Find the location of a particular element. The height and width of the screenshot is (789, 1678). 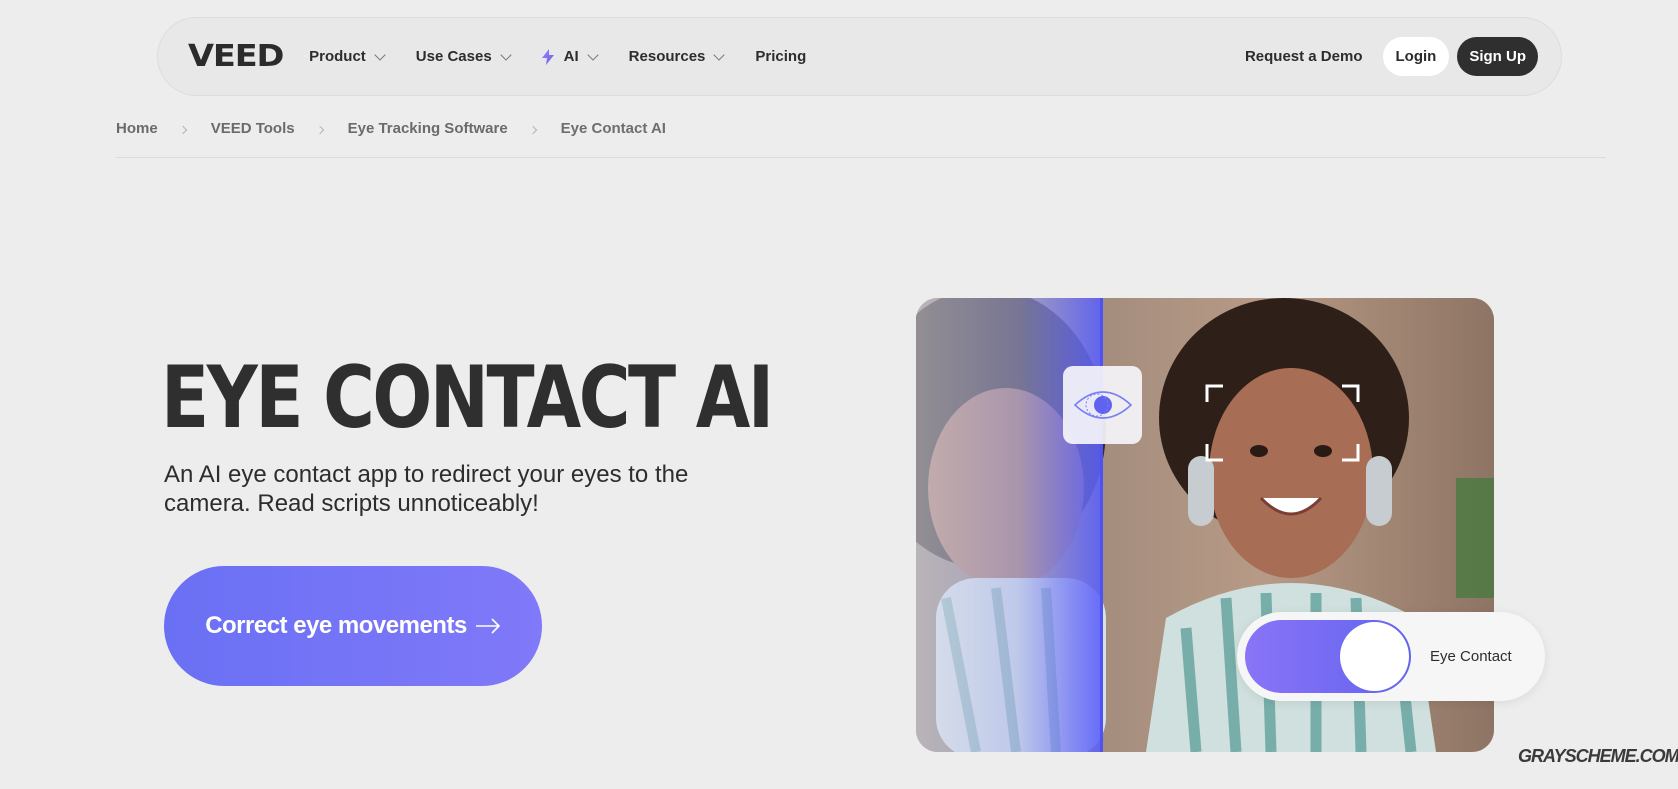

eye-contact-toggle-card: Eye Contact is located at coordinates (1391, 656).